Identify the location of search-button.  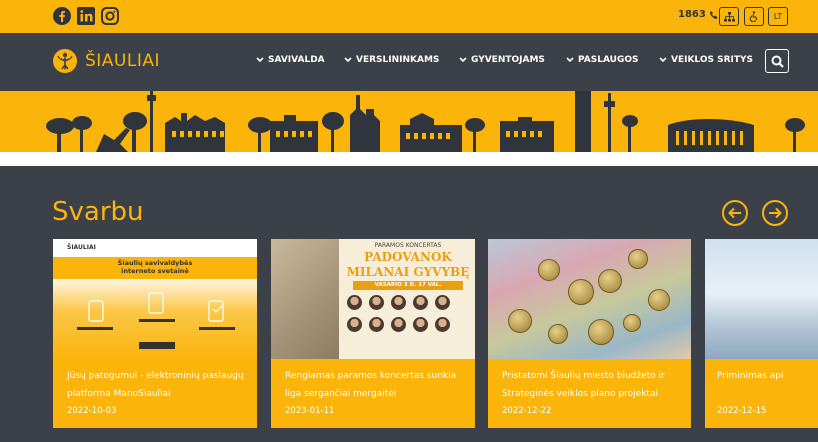
(777, 61).